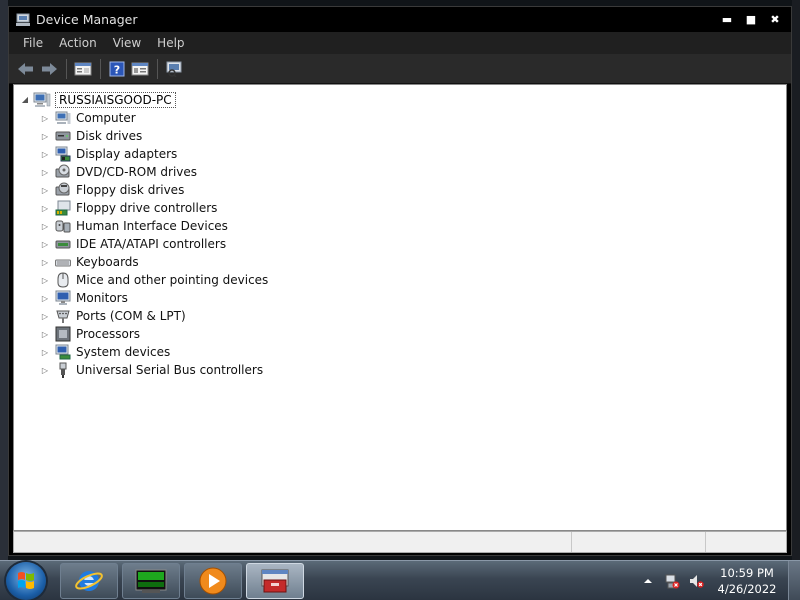 Image resolution: width=800 pixels, height=600 pixels. What do you see at coordinates (42, 100) in the screenshot?
I see `computer-root-icon` at bounding box center [42, 100].